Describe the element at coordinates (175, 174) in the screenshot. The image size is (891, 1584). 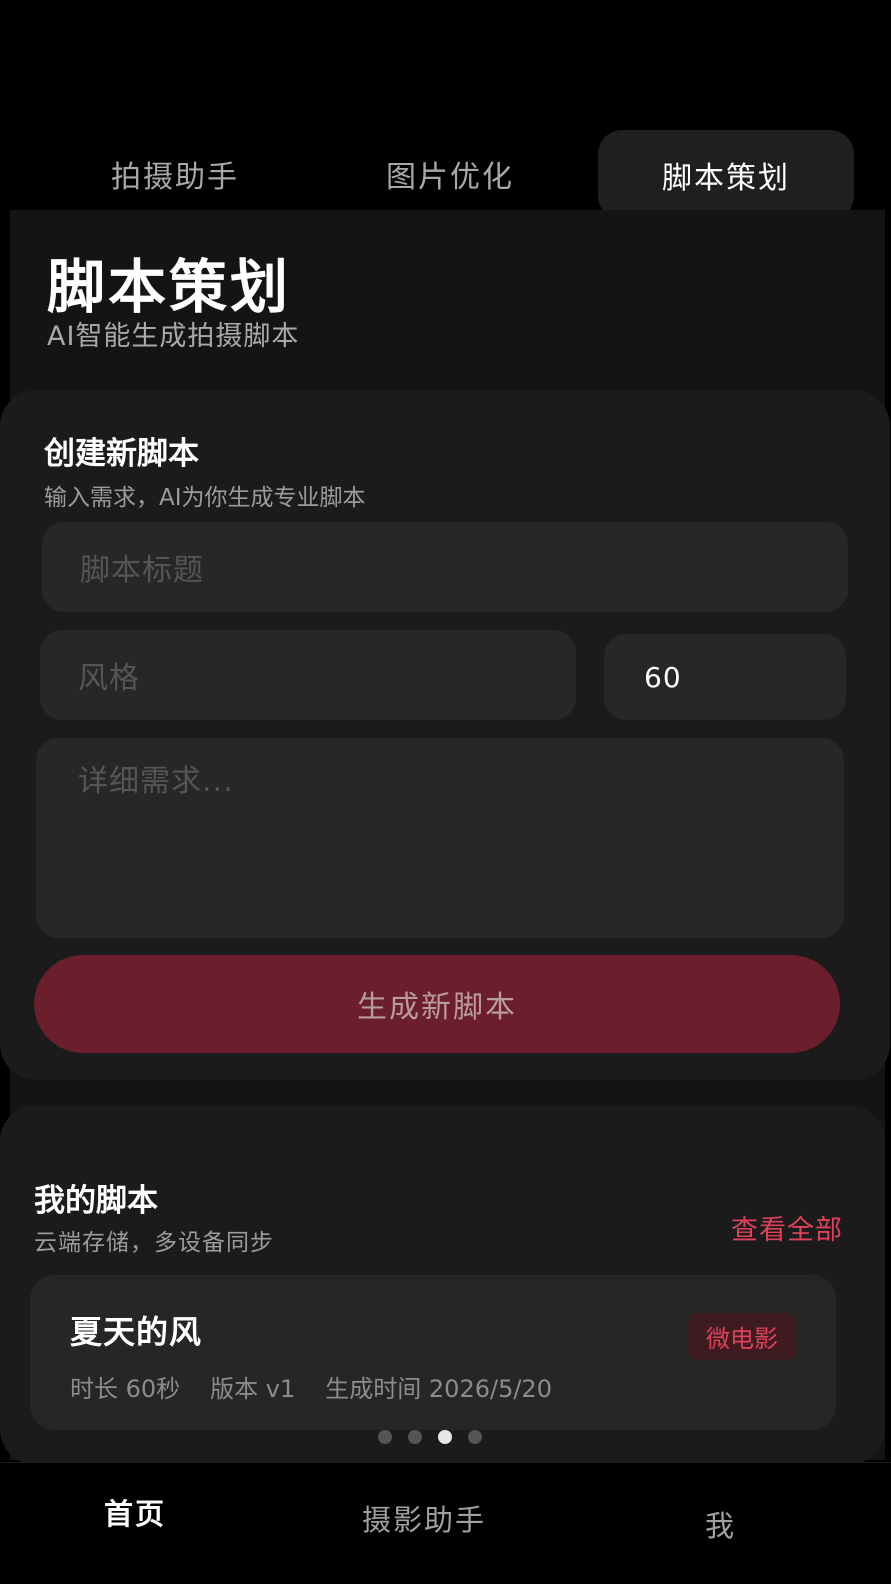
I see `tab-shooting-assistant: 拍摄助手` at that location.